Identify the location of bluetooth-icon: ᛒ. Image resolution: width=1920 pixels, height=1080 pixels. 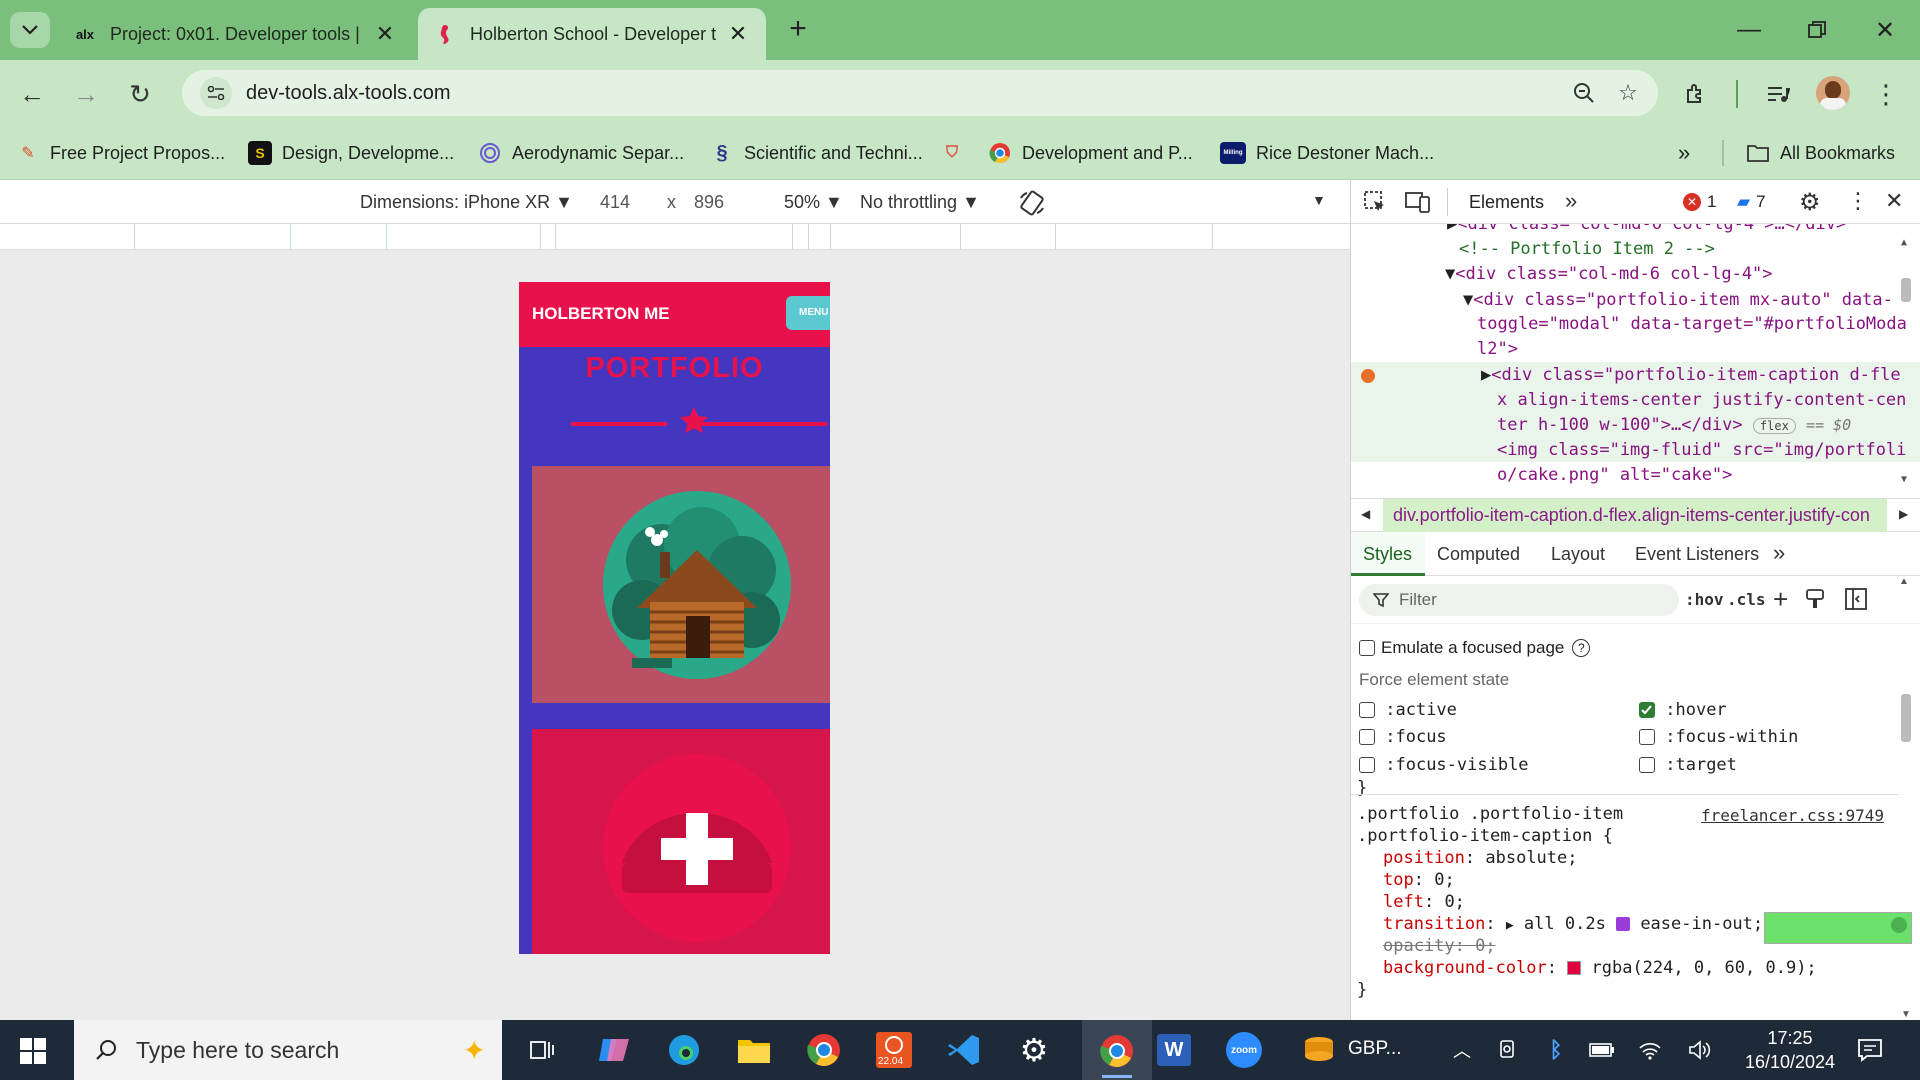
(1556, 1050).